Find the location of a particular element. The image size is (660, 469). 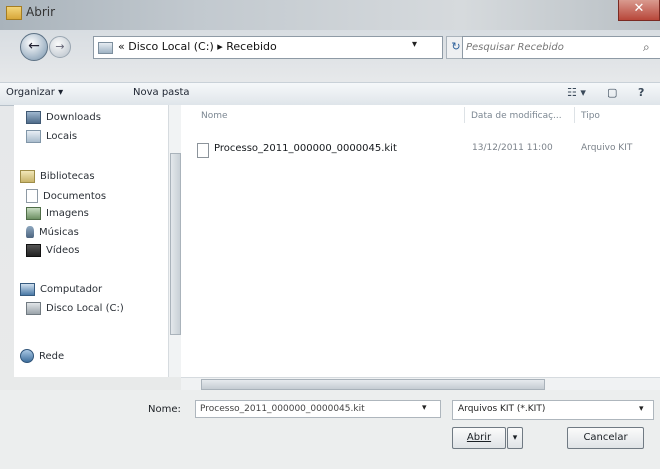

sidebar-item-label: Vídeos is located at coordinates (63, 250).